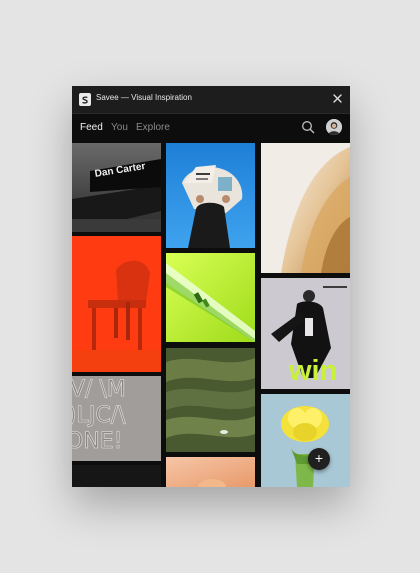 The height and width of the screenshot is (573, 420). I want to click on red-chair-photo, so click(116, 304).